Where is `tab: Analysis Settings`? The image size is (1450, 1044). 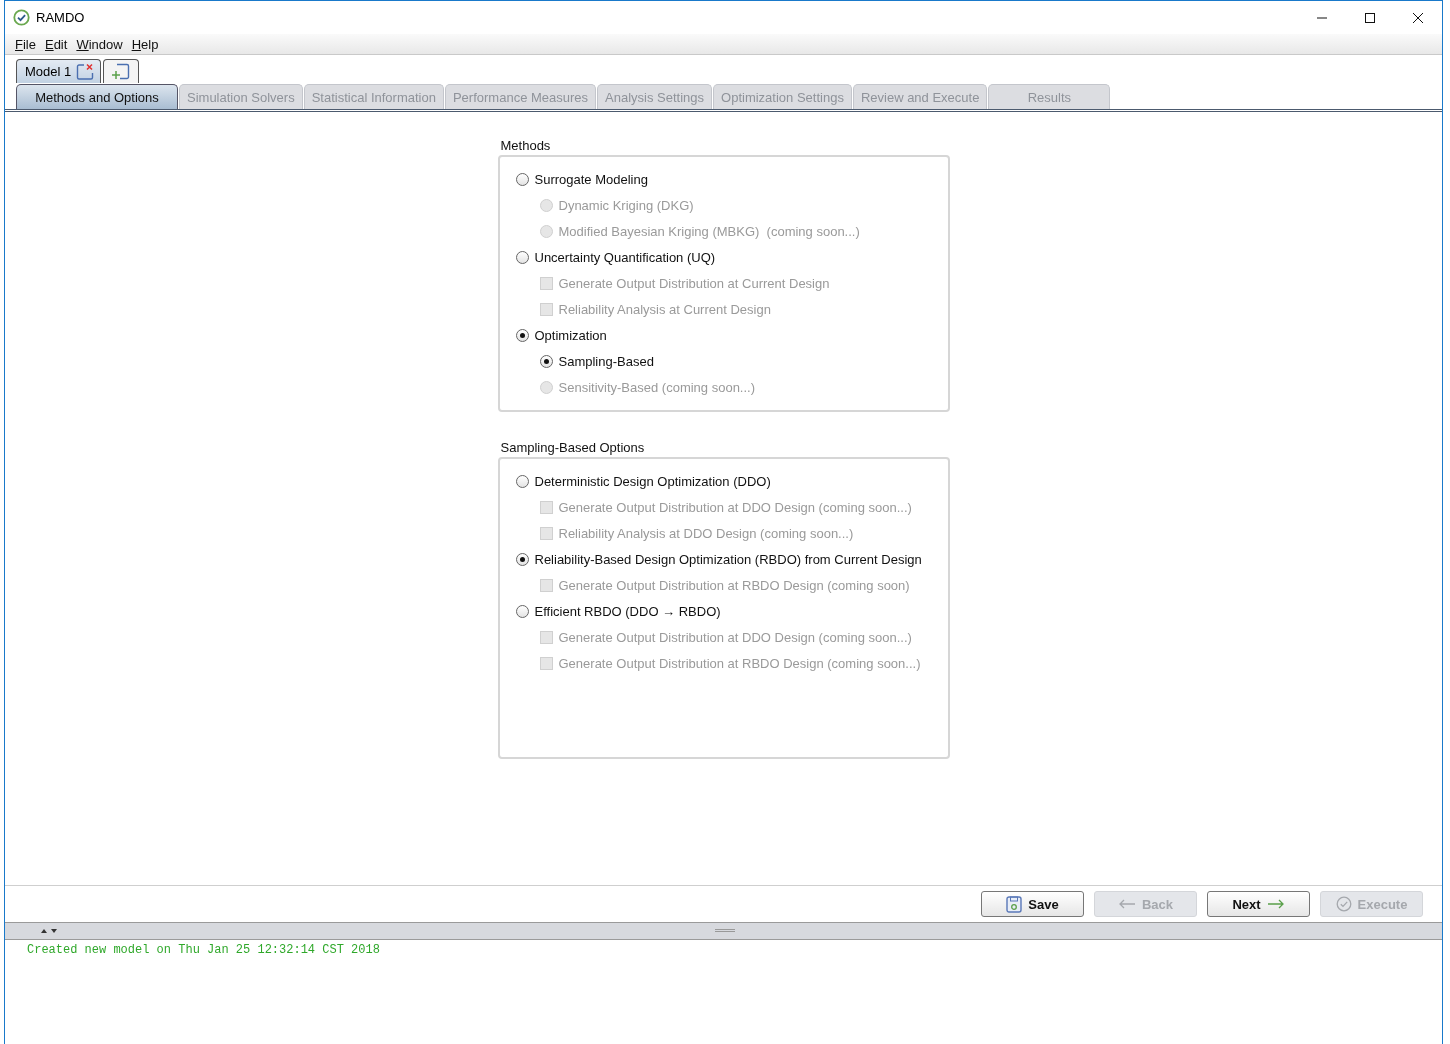 tab: Analysis Settings is located at coordinates (655, 96).